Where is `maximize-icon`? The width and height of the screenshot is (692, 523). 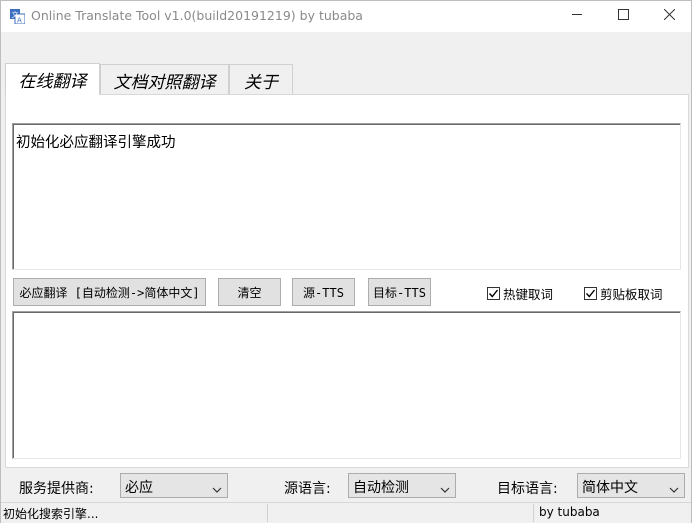 maximize-icon is located at coordinates (623, 16).